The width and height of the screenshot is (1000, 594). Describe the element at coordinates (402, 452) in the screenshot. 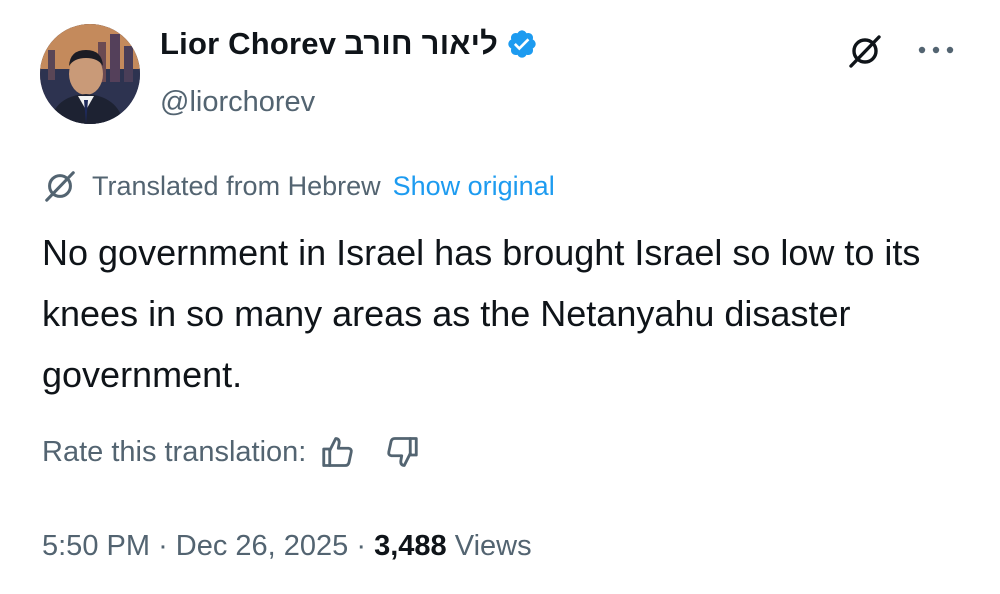

I see `thumbs-down-icon` at that location.